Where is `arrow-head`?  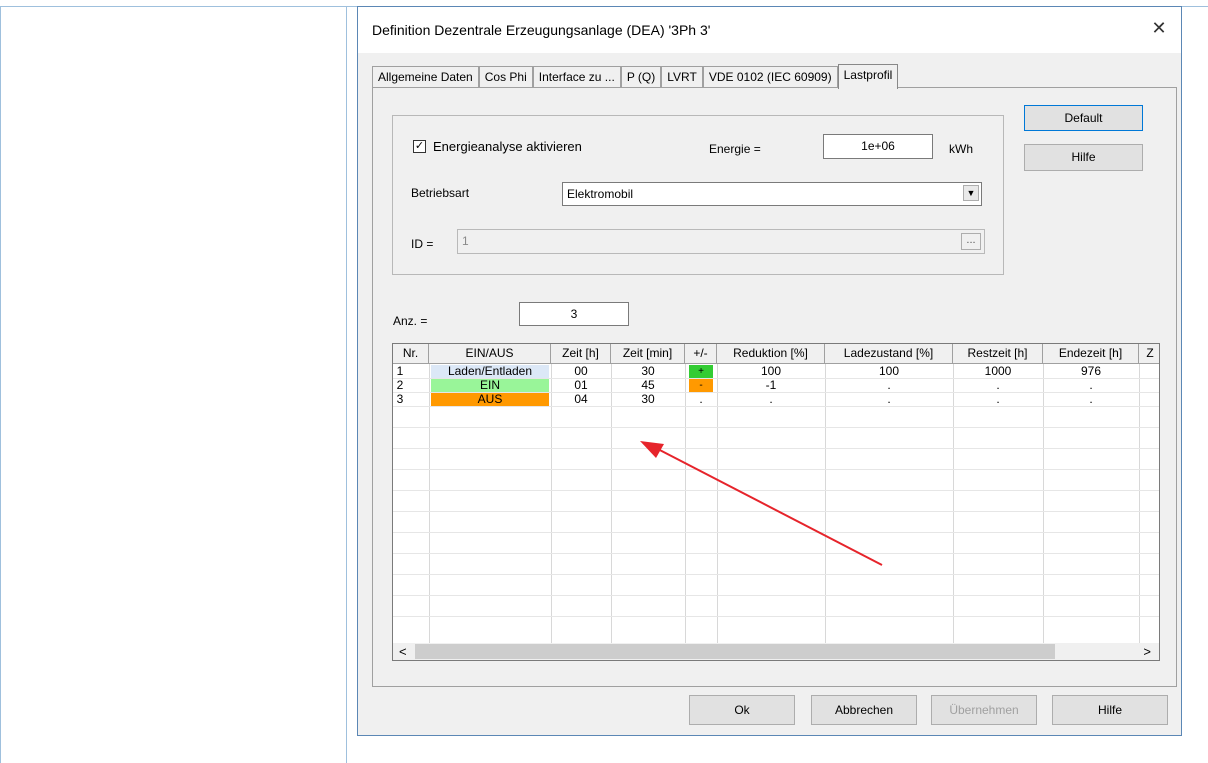
arrow-head is located at coordinates (652, 449).